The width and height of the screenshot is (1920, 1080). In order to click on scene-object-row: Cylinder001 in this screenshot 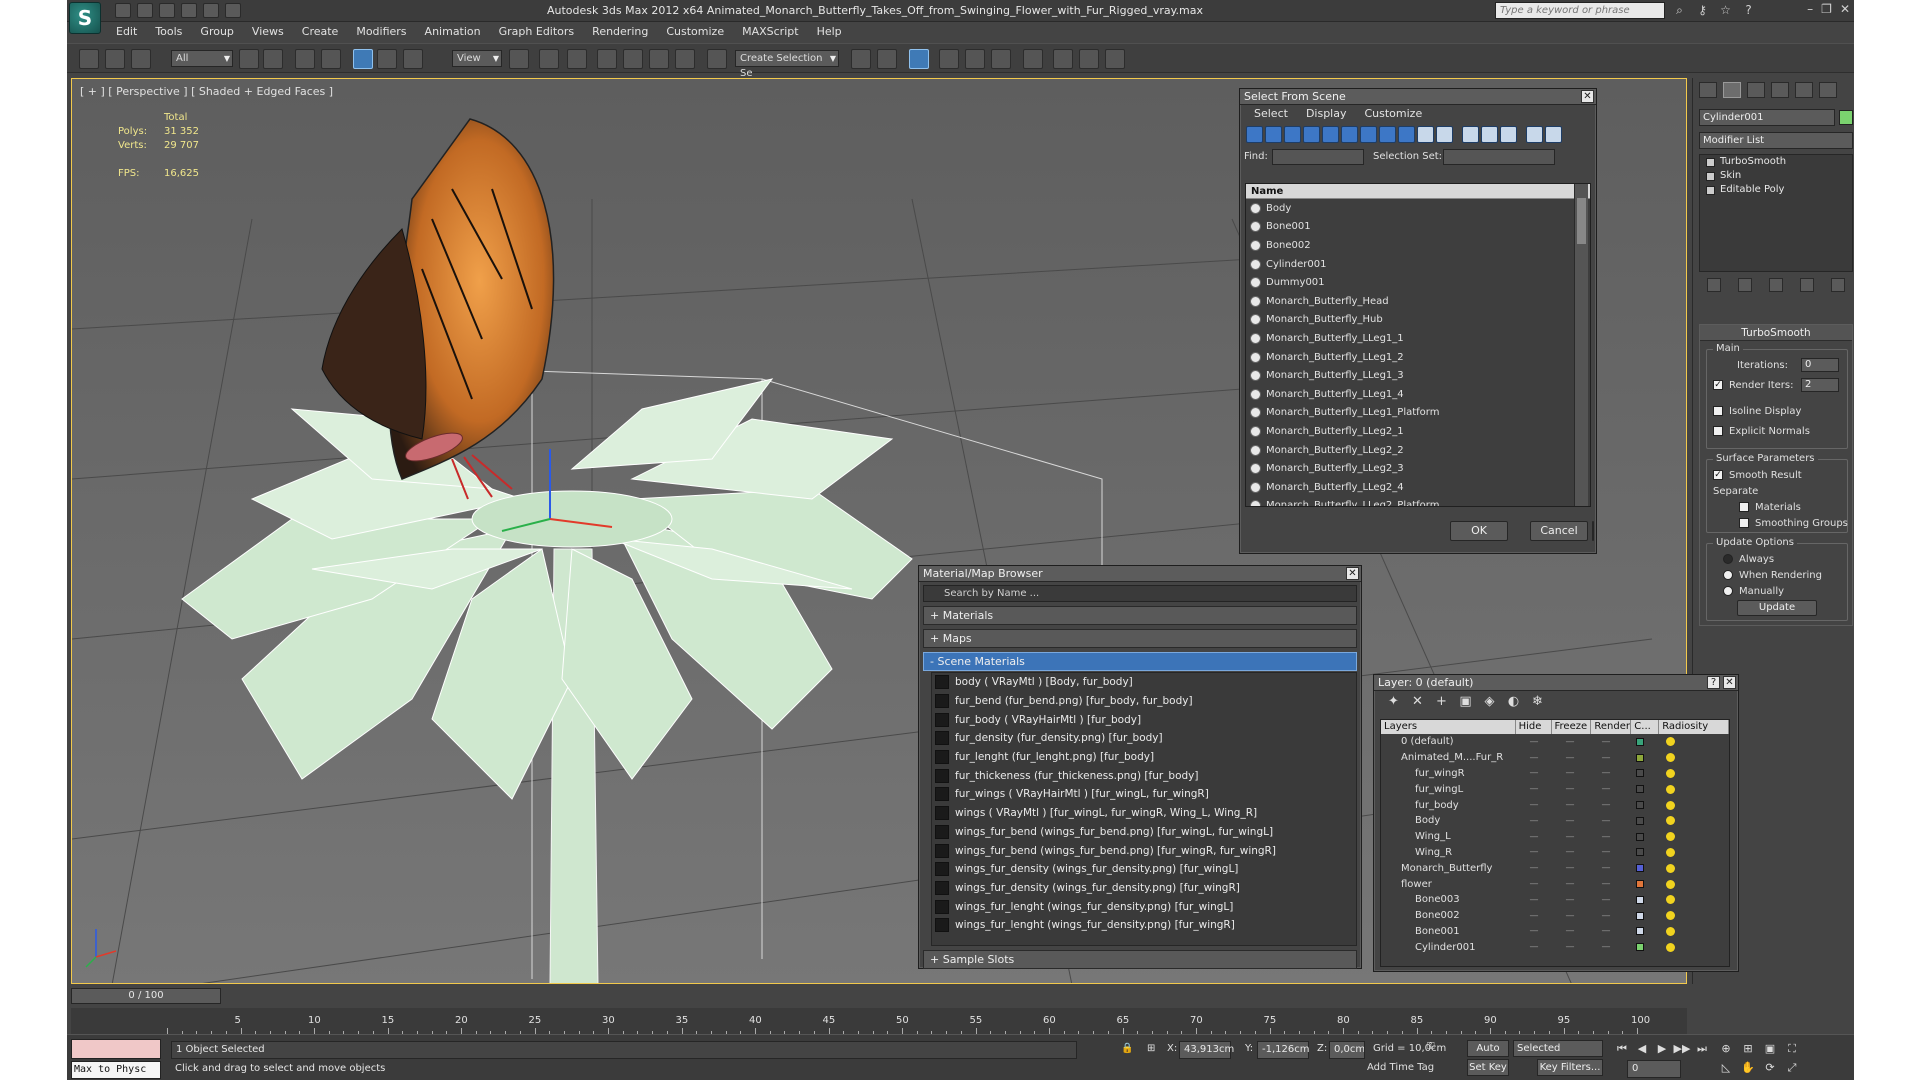, I will do `click(1418, 264)`.